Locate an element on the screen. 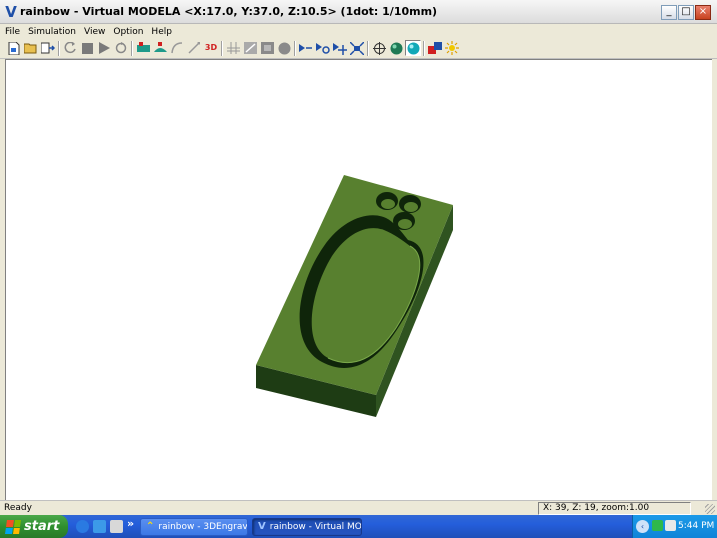 Image resolution: width=717 pixels, height=538 pixels. sphere-green-button is located at coordinates (396, 48).